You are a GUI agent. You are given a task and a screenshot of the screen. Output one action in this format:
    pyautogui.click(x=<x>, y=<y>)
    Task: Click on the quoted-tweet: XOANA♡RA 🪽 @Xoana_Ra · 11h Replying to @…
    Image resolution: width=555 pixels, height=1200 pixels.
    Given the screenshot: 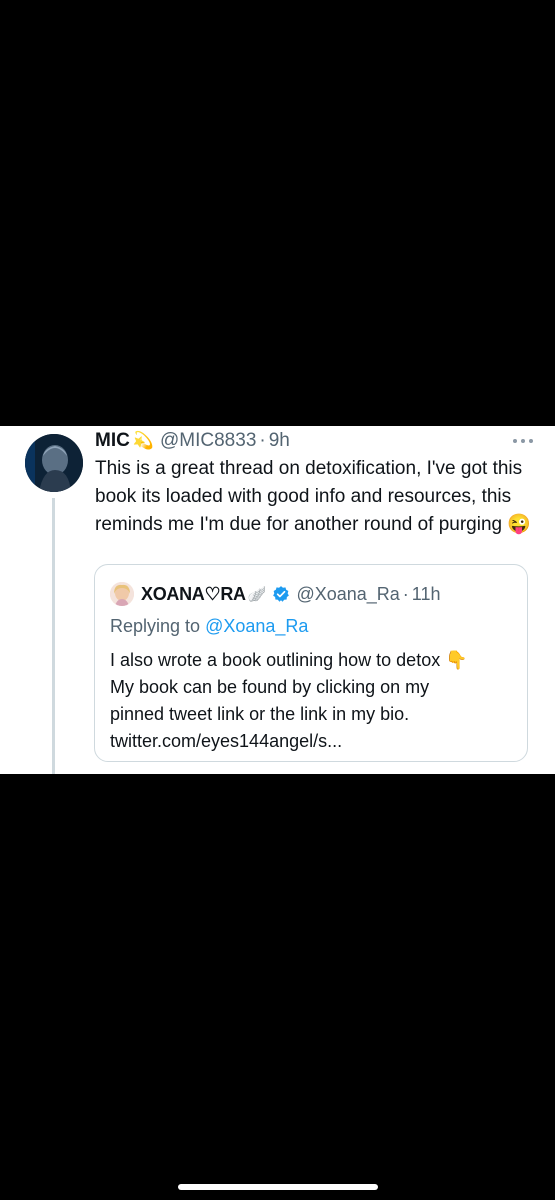 What is the action you would take?
    pyautogui.click(x=311, y=663)
    